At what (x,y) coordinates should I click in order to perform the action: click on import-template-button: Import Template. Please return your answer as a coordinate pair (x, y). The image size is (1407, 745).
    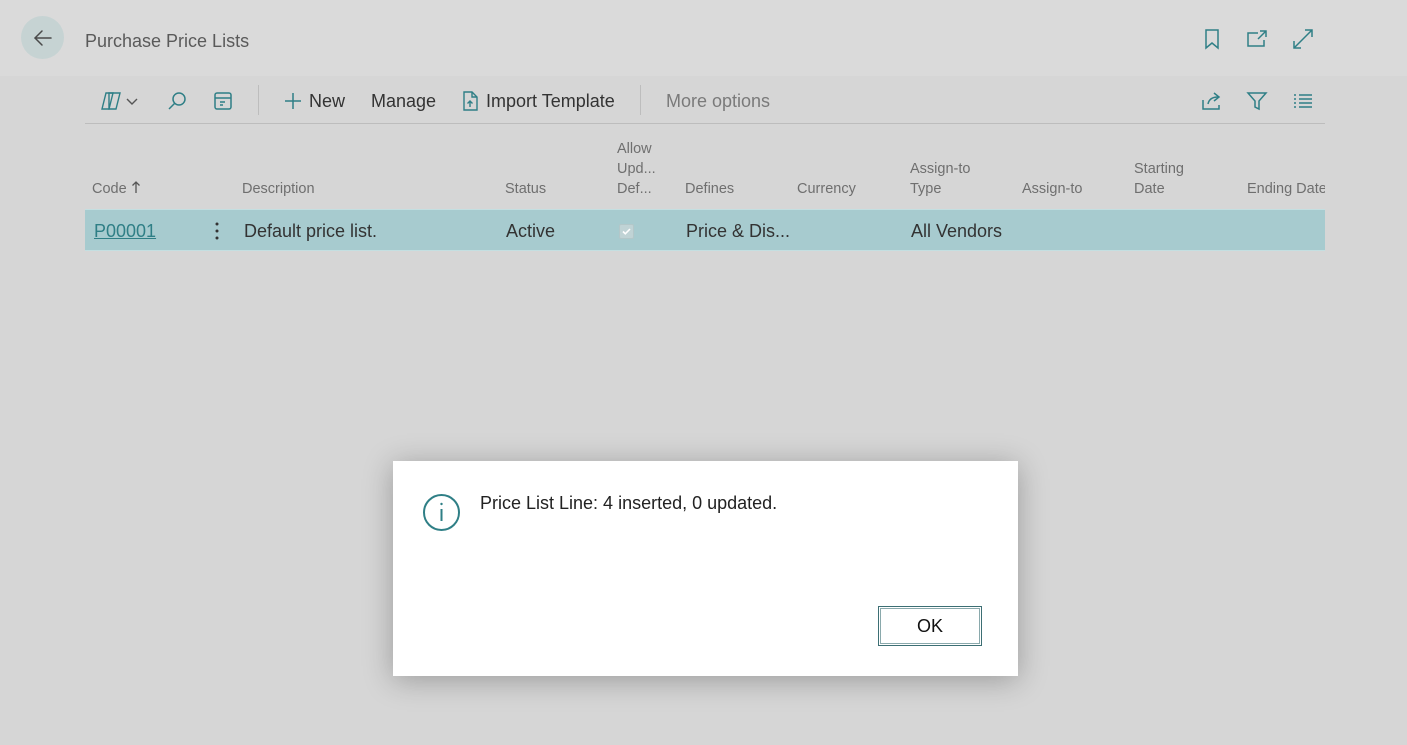
    Looking at the image, I should click on (537, 101).